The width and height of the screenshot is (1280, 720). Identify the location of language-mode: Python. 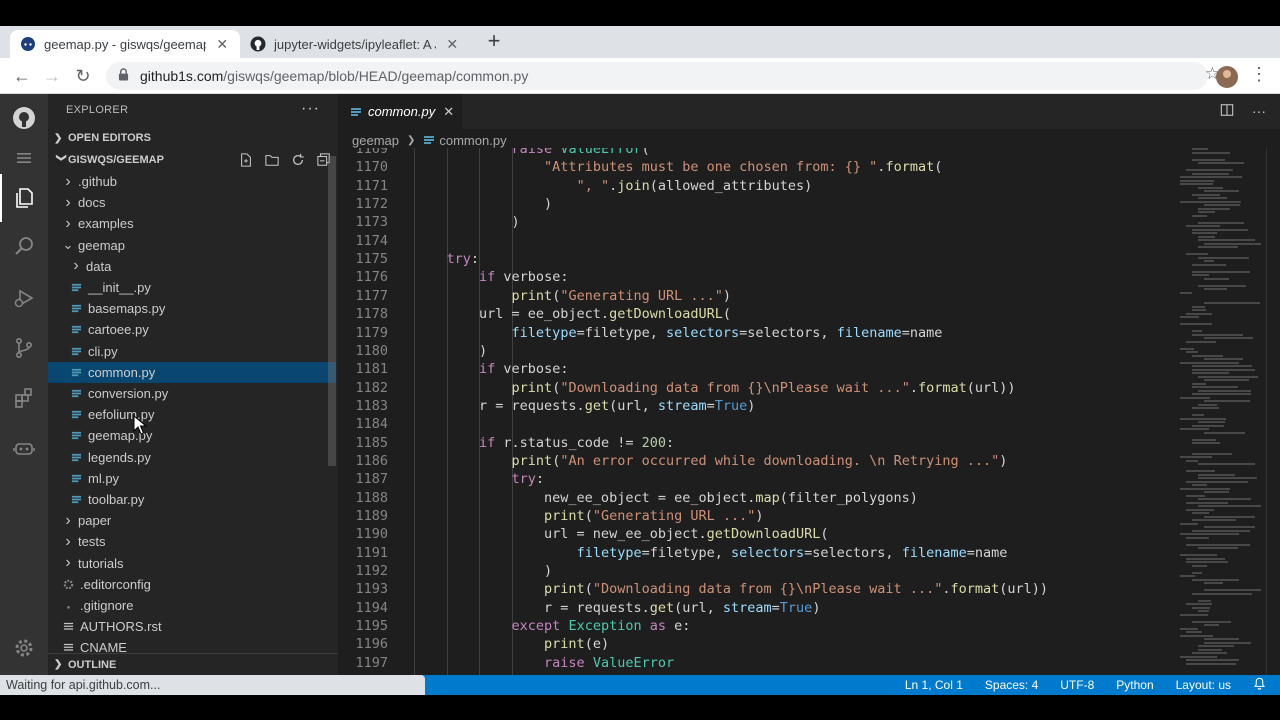
(1134, 685).